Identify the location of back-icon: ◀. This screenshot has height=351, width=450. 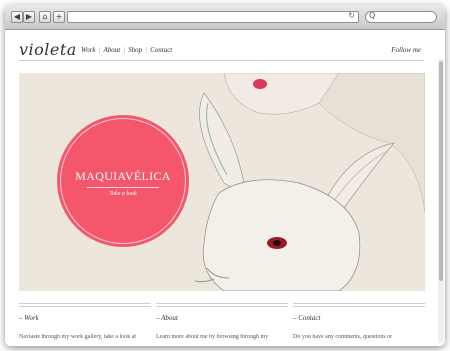
(17, 16).